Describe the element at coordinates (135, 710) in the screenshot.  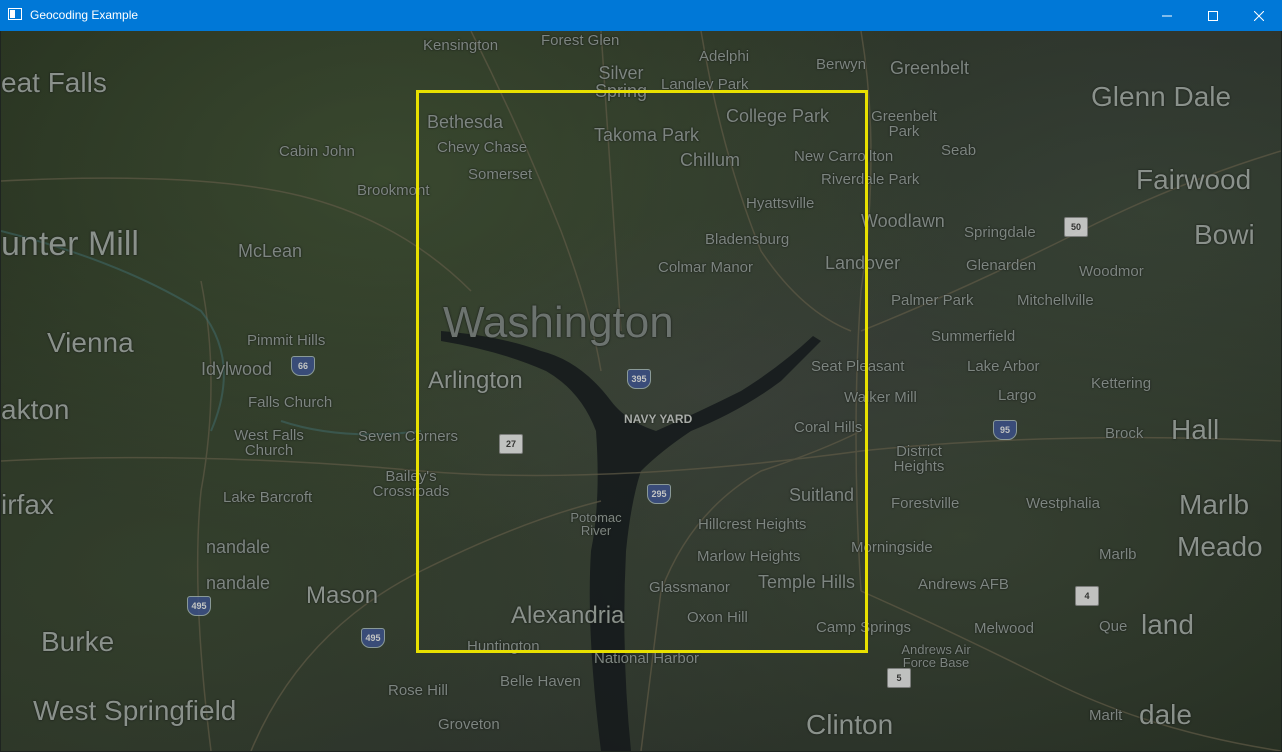
I see `map-label-west-springfield: West Springfield` at that location.